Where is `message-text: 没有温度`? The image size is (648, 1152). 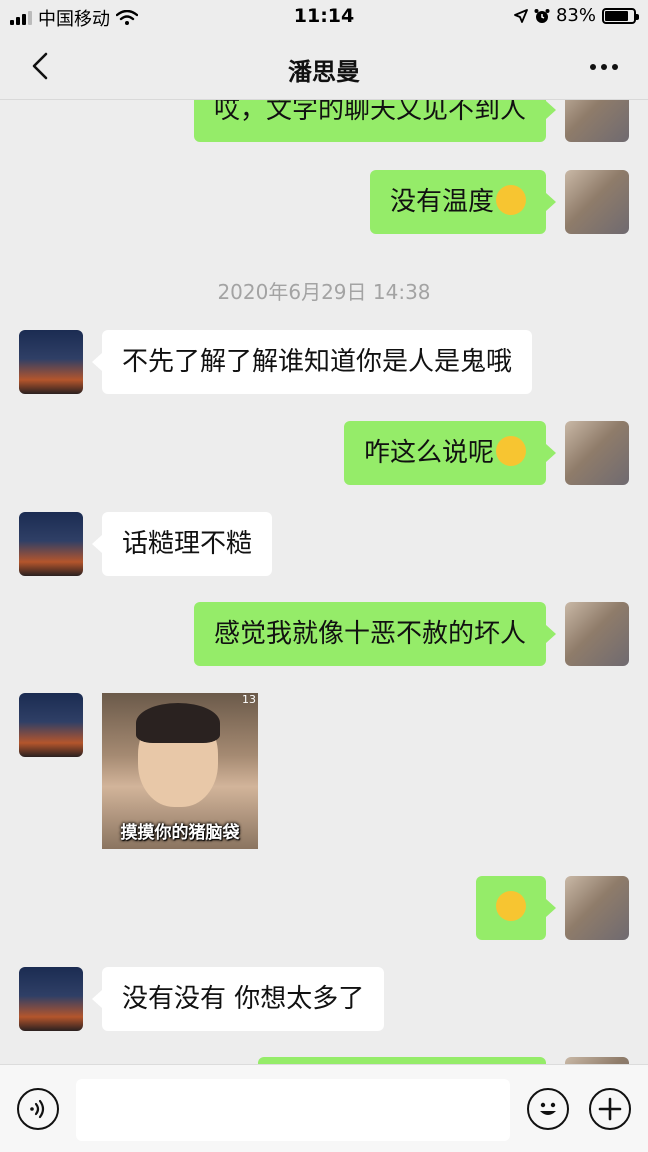
message-text: 没有温度 is located at coordinates (441, 202).